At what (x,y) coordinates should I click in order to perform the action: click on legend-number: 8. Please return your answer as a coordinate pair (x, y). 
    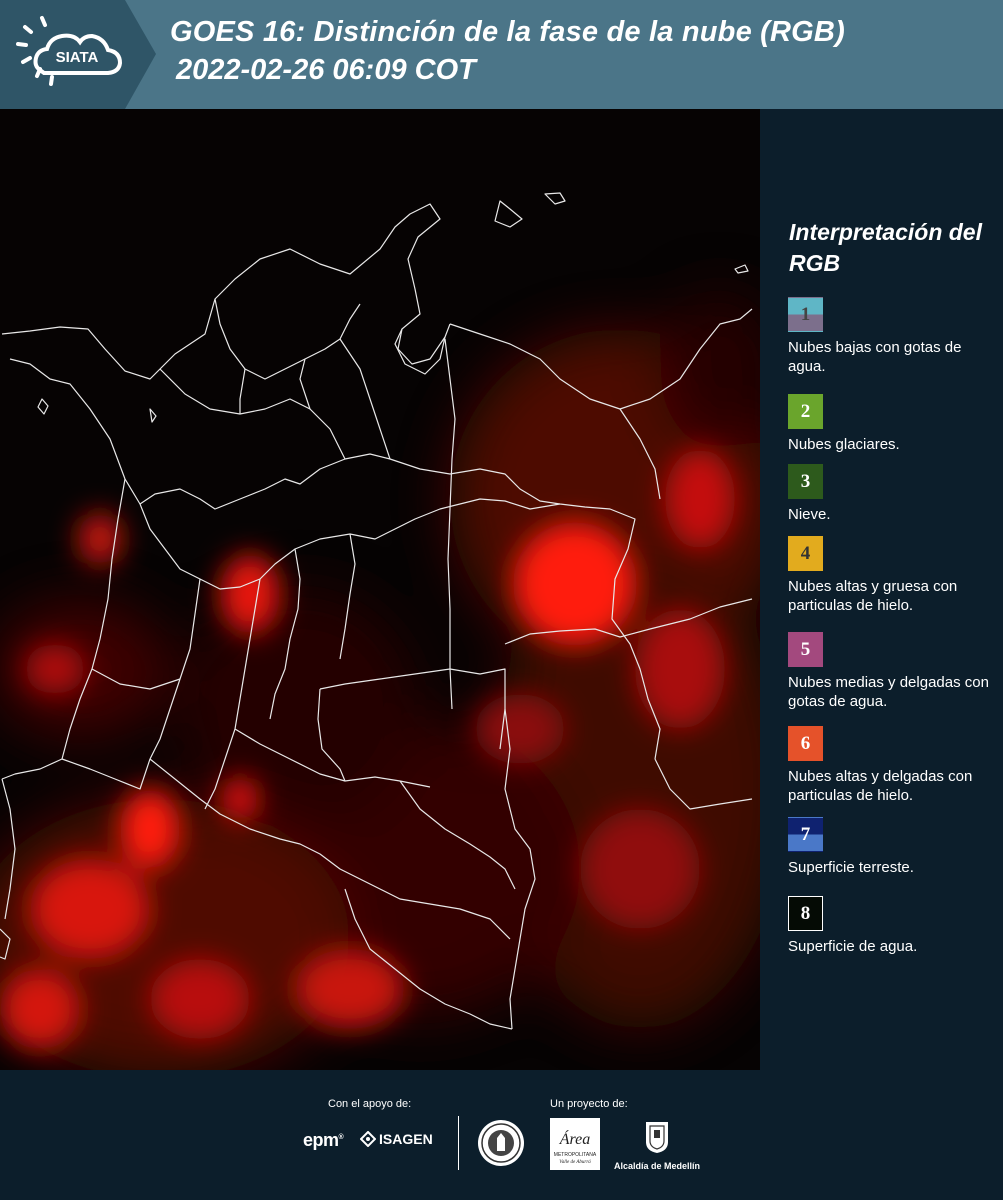
    Looking at the image, I should click on (805, 913).